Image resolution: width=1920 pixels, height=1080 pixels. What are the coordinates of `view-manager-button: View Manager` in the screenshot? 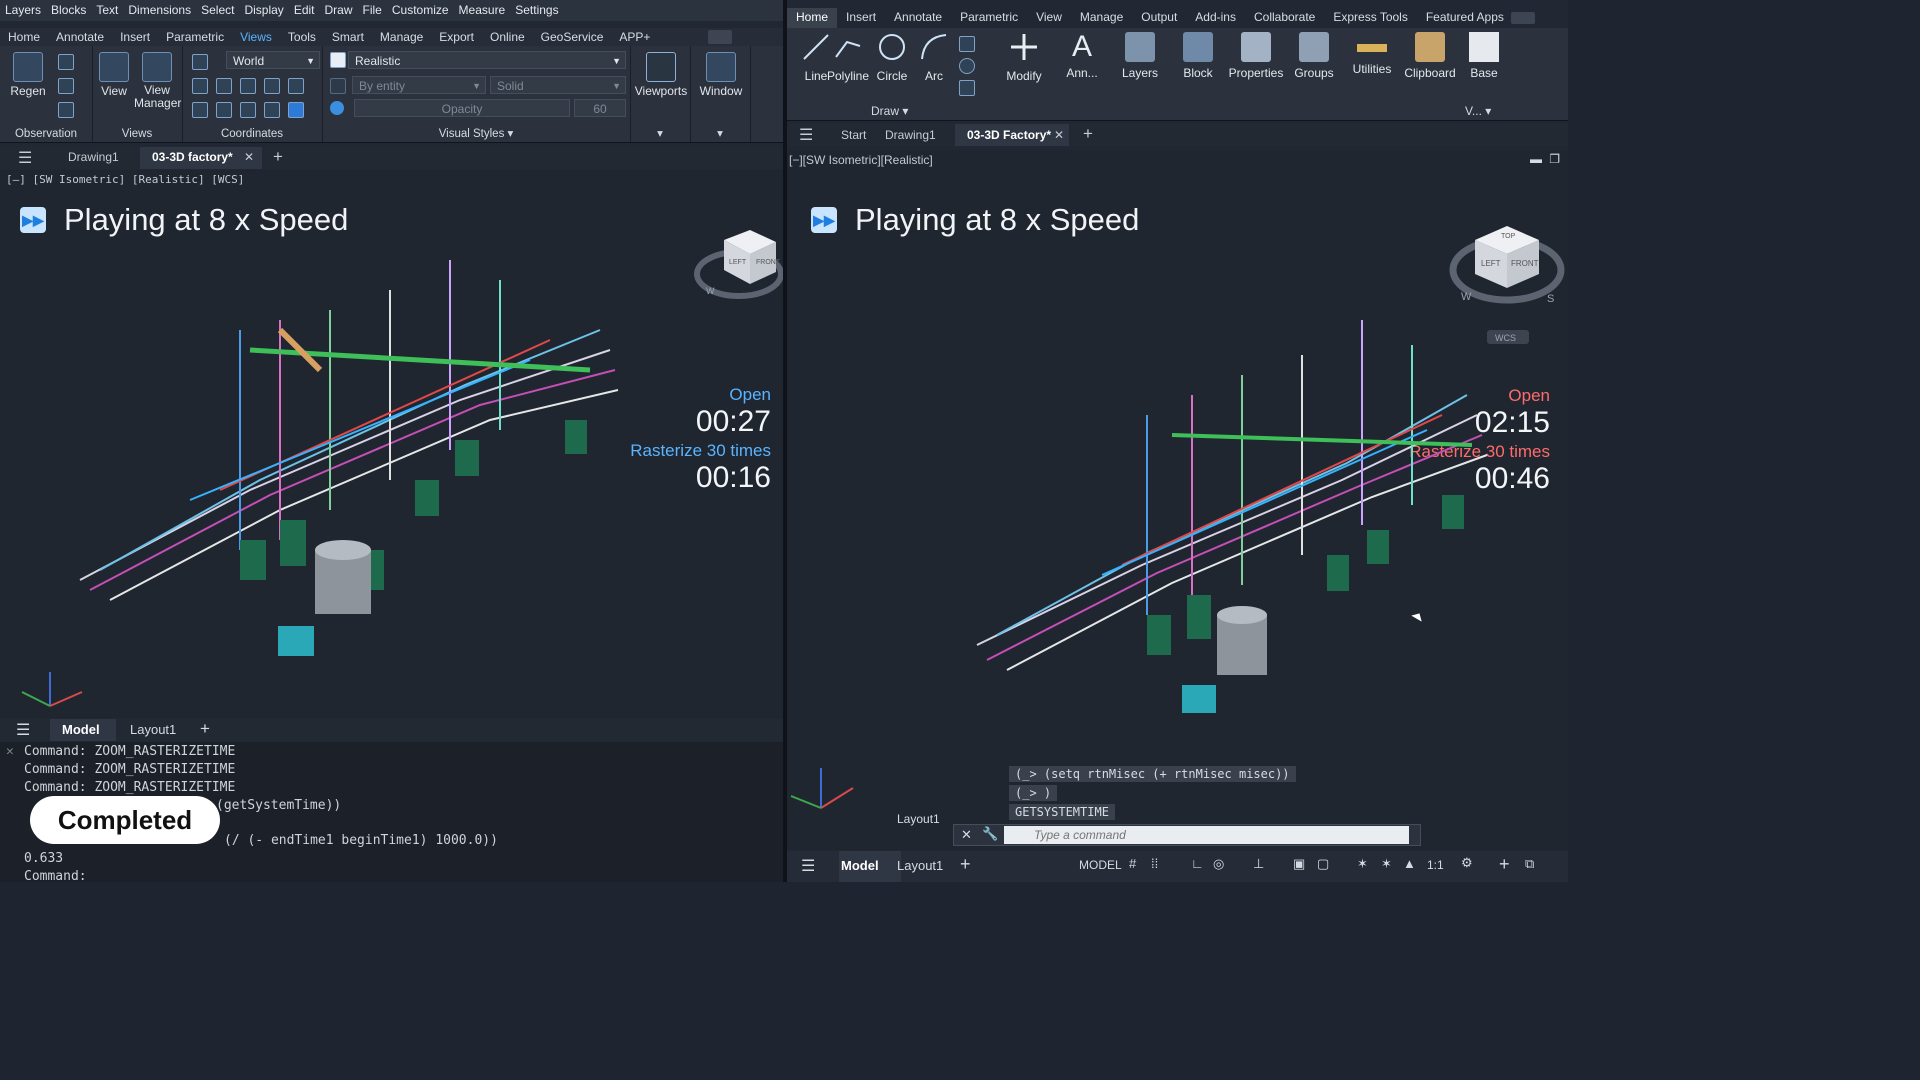 It's located at (157, 81).